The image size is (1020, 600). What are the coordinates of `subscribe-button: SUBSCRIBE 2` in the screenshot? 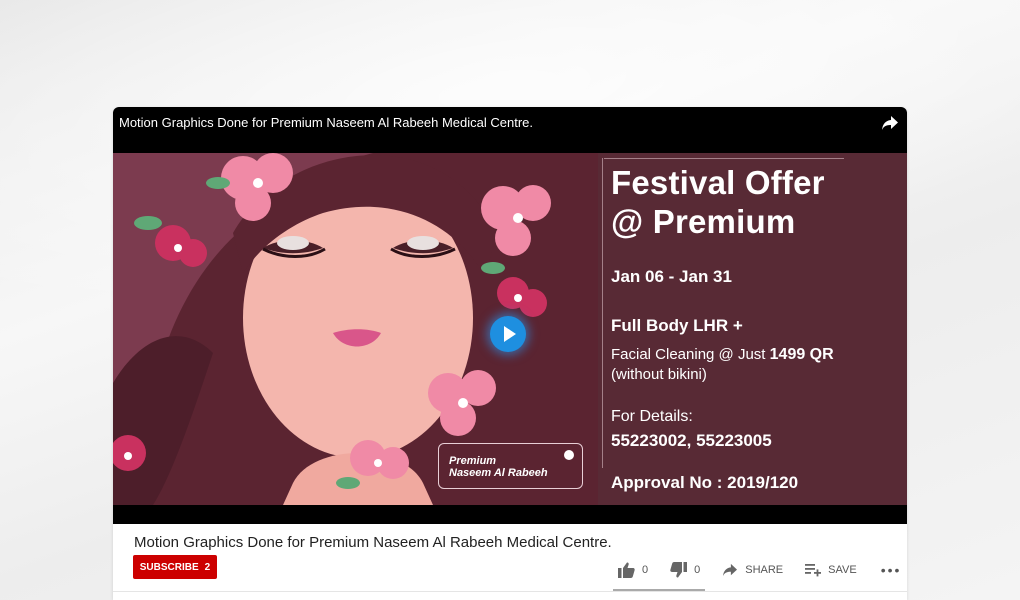 It's located at (175, 567).